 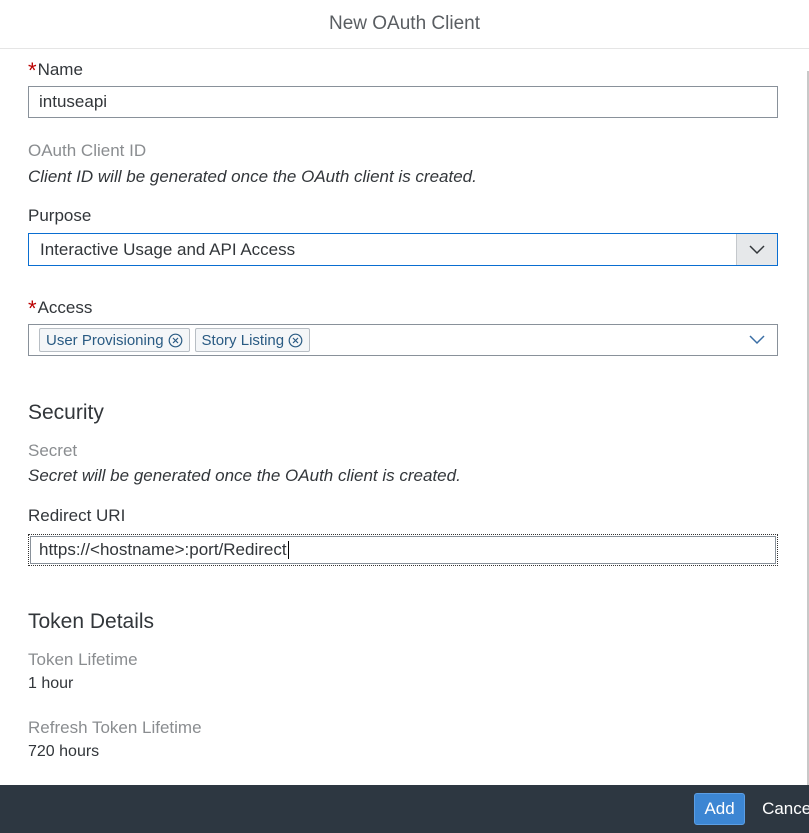 I want to click on refresh-token-lifetime-label: Refresh Token Lifetime, so click(x=115, y=727).